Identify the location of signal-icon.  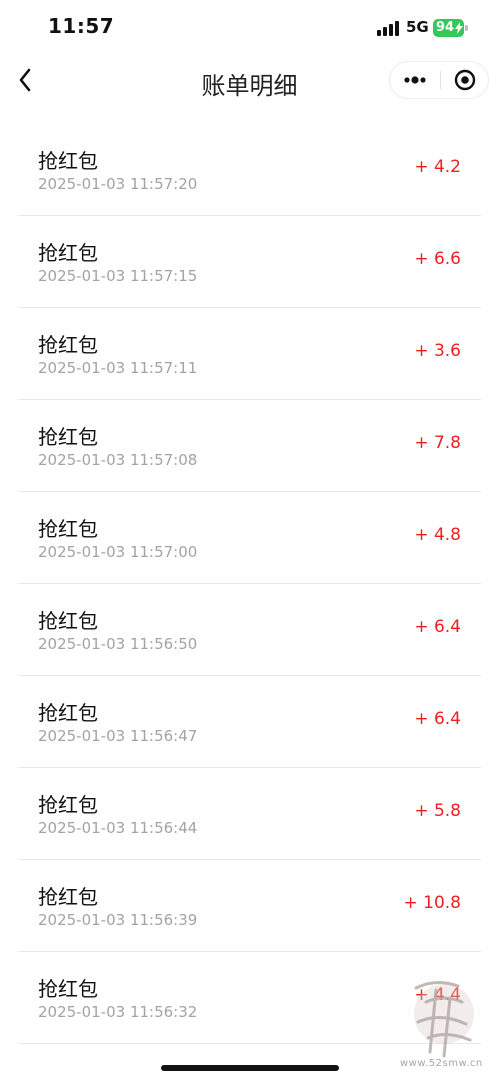
(389, 28).